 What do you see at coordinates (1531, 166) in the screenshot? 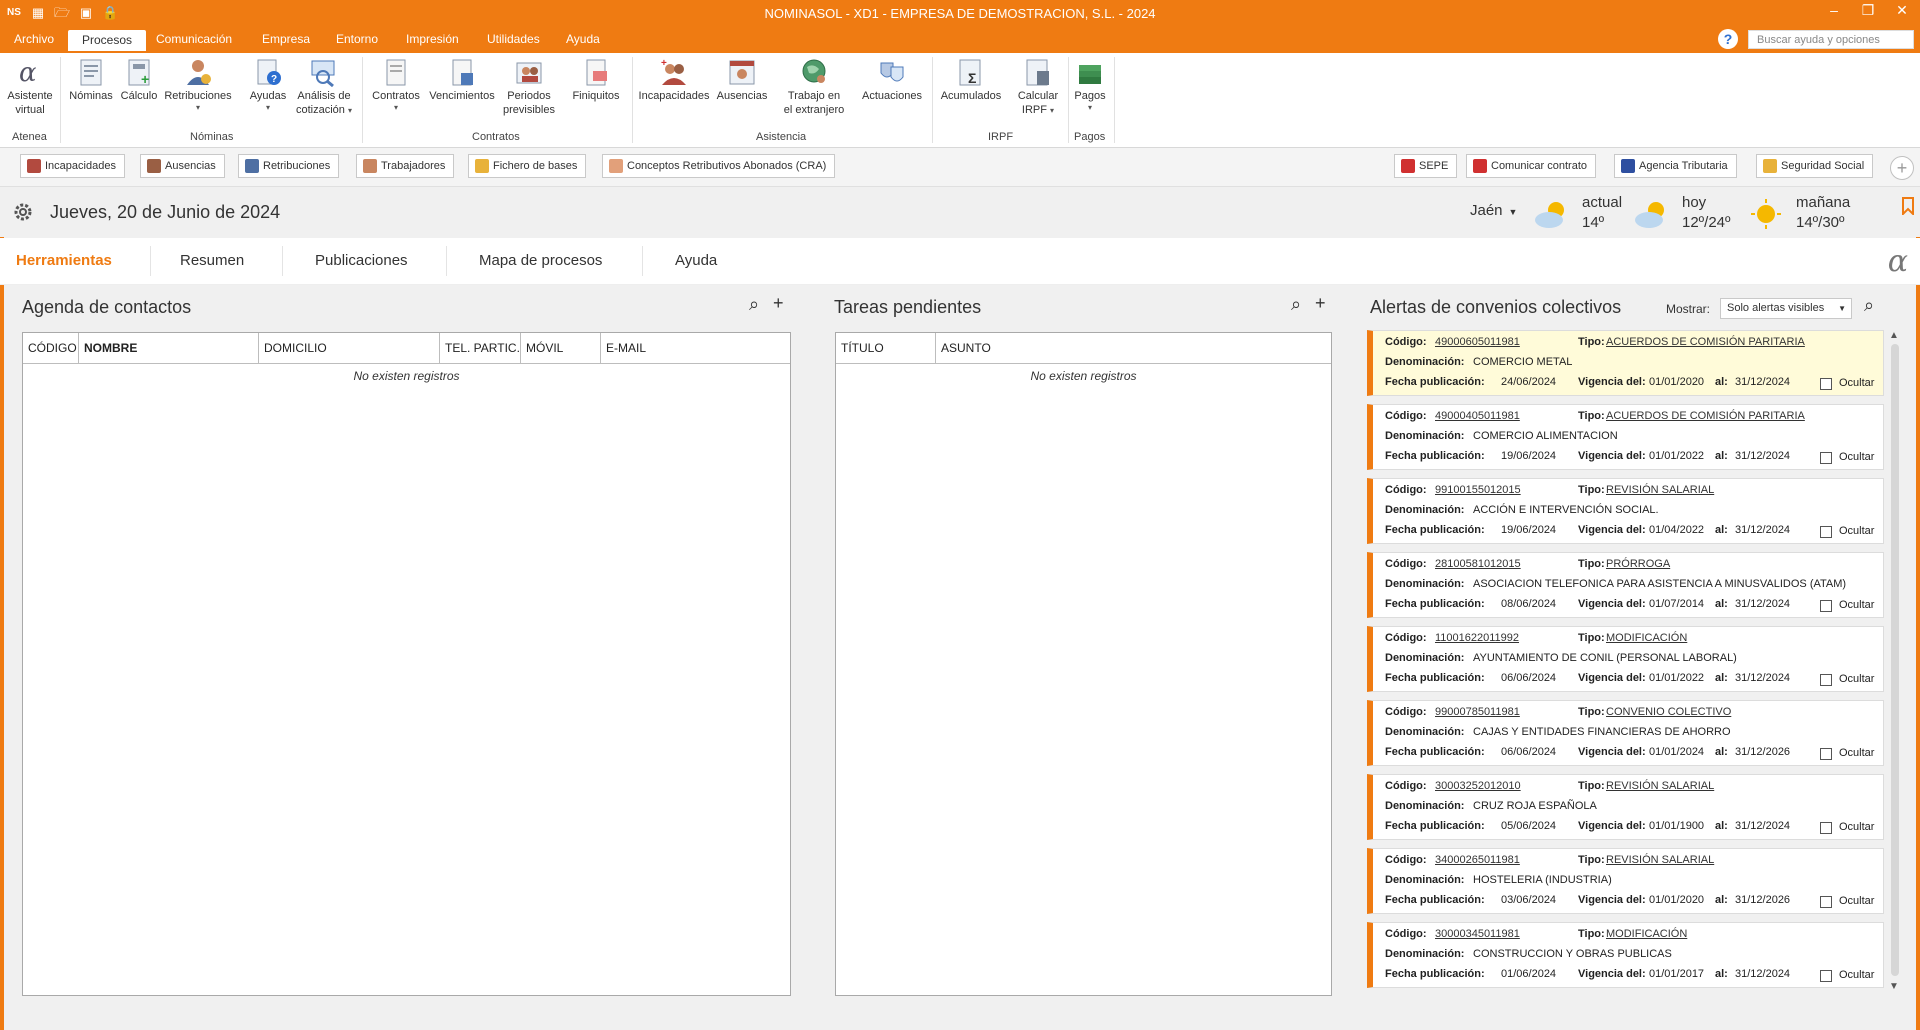
I see `quick-comunicar-contrato-button: Comunicar contrato` at bounding box center [1531, 166].